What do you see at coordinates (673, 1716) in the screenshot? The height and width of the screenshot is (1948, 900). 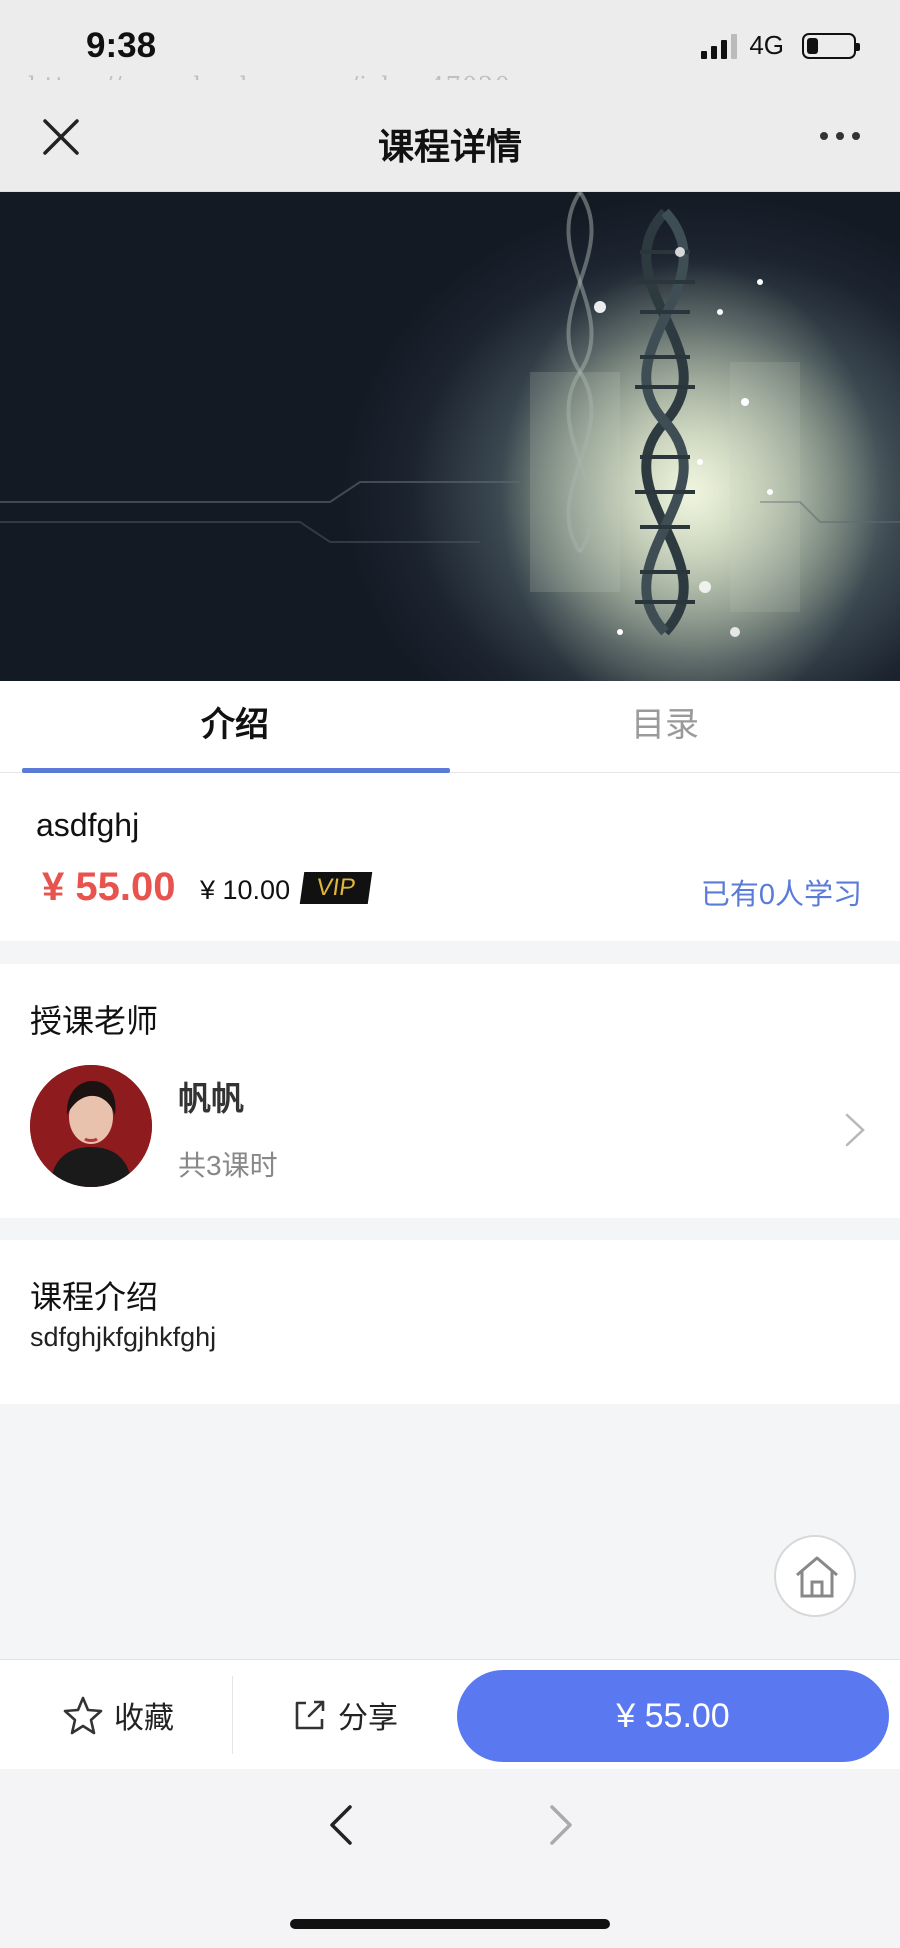 I see `buy-button: ¥ 55.00` at bounding box center [673, 1716].